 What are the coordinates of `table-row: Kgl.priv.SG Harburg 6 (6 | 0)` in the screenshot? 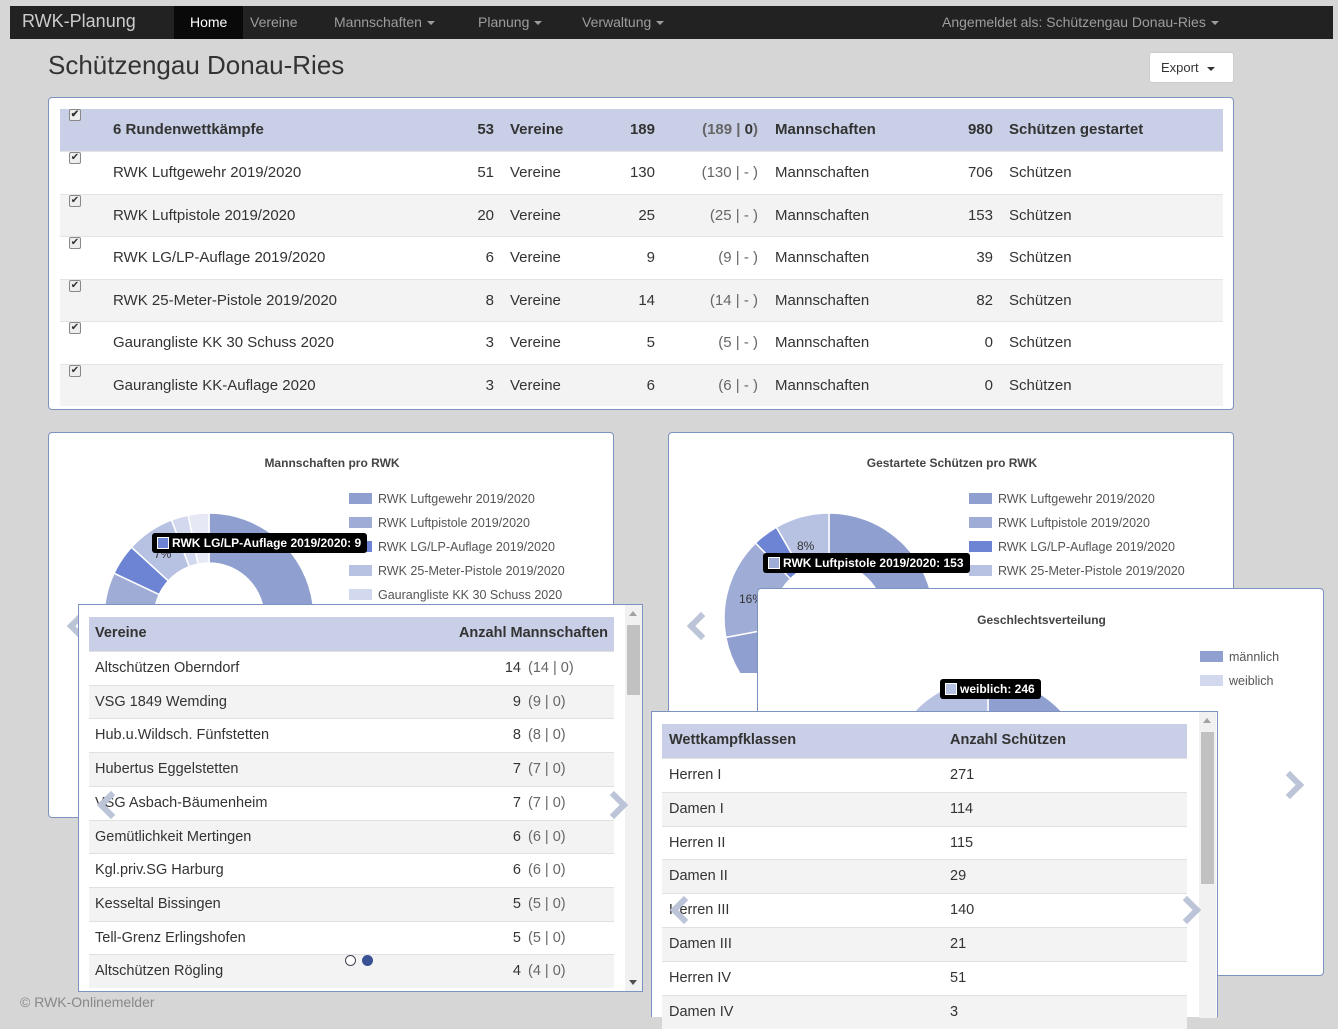 It's located at (351, 870).